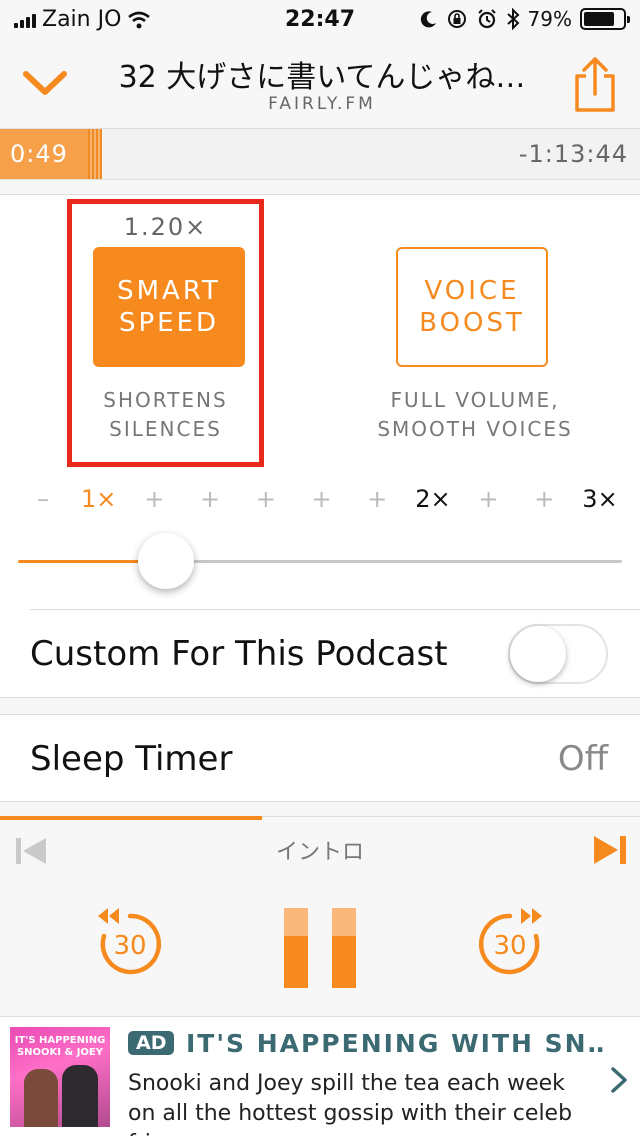 This screenshot has height=1136, width=640. Describe the element at coordinates (165, 227) in the screenshot. I see `speed-value: 1.20×` at that location.